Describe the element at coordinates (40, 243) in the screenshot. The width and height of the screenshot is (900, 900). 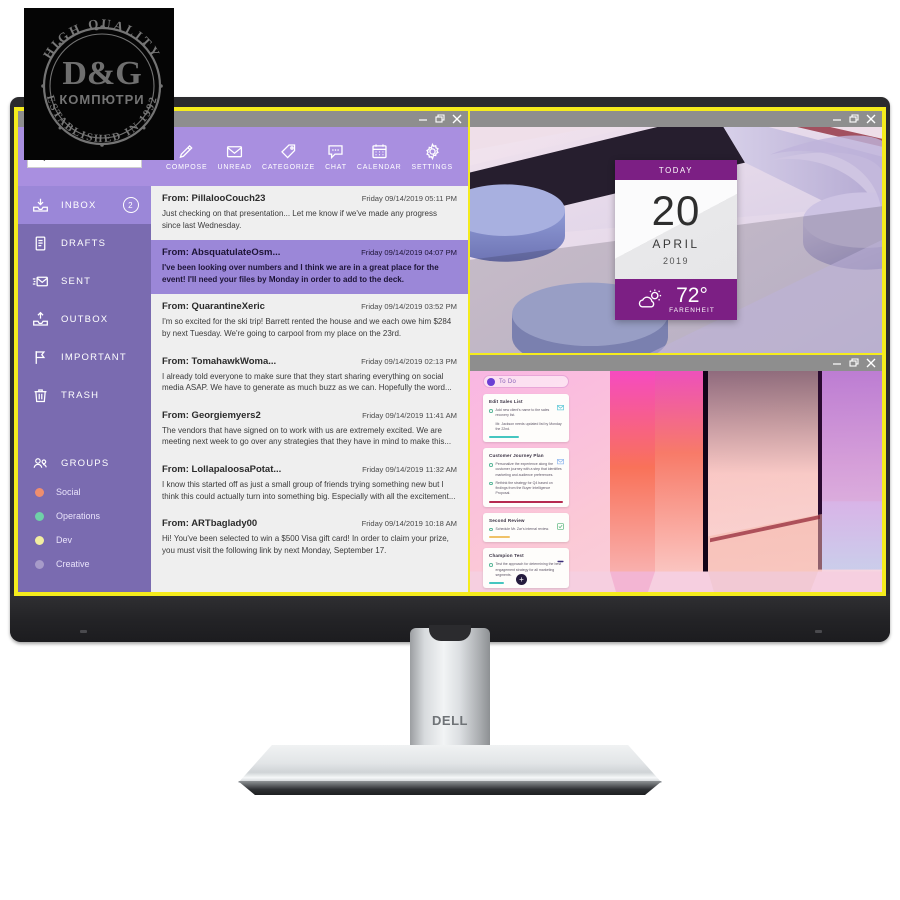
I see `document-icon` at that location.